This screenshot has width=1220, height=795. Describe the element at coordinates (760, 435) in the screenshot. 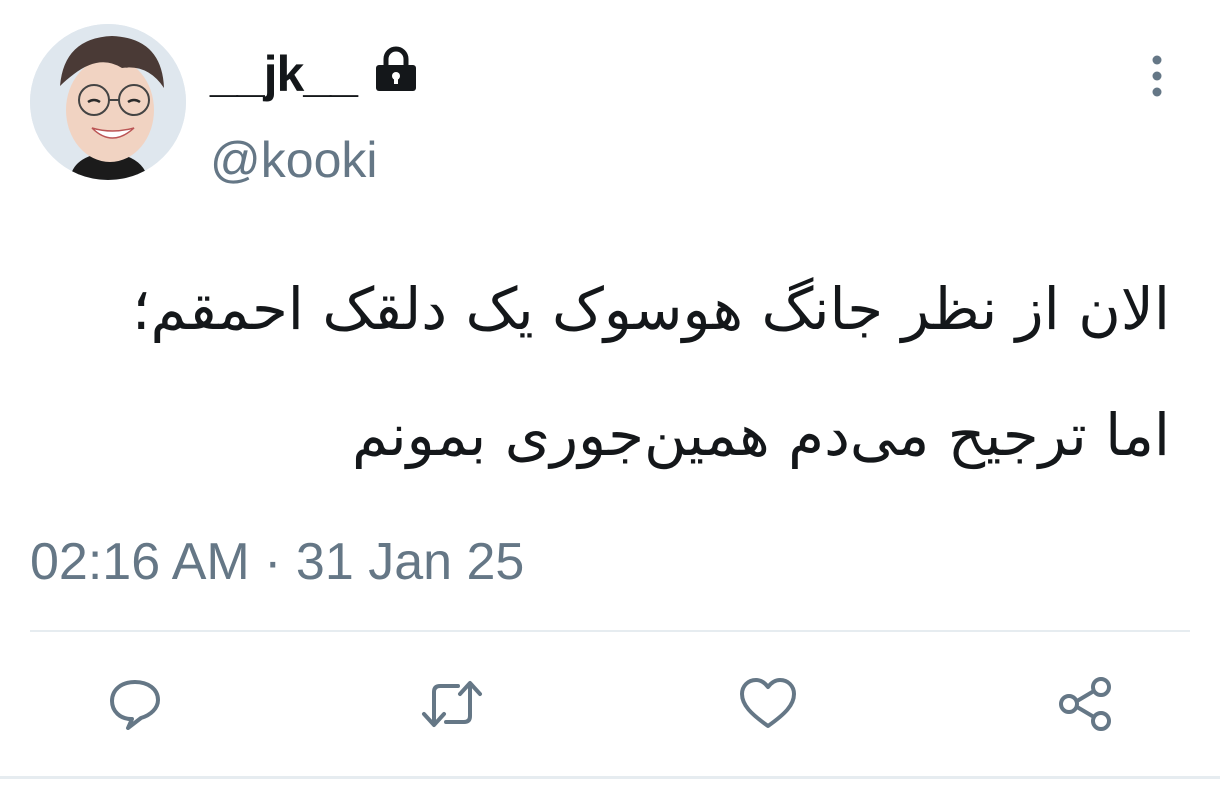

I see `tweet-text-line: اما ترجیح می‌دم همین‌جوری بمونم` at that location.